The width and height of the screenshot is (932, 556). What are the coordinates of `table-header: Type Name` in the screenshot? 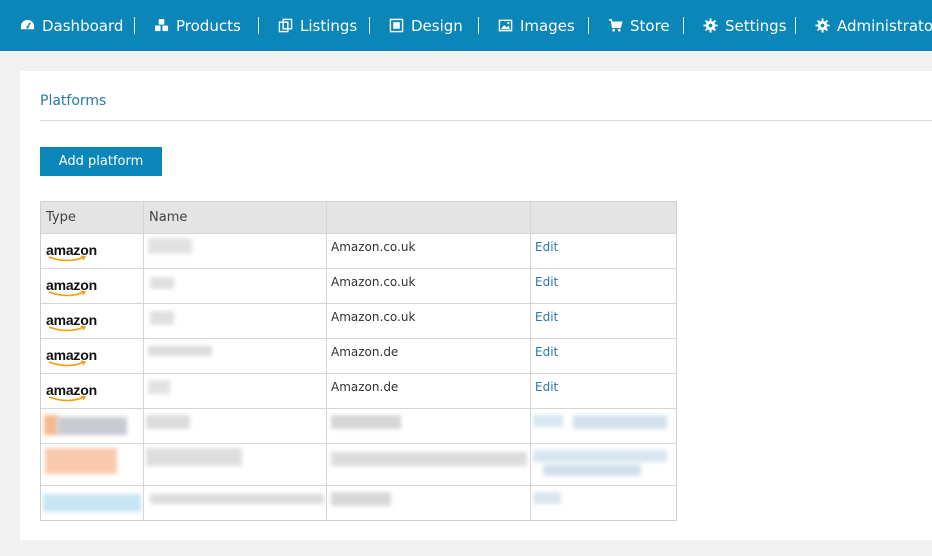 It's located at (358, 217).